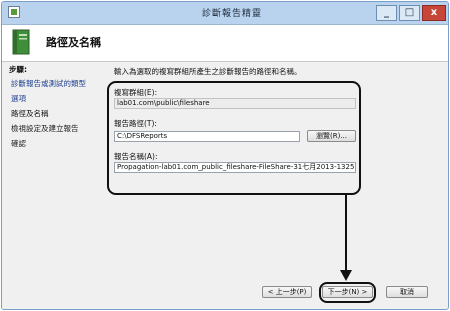 Image resolution: width=450 pixels, height=311 pixels. Describe the element at coordinates (409, 13) in the screenshot. I see `maximize-button: □` at that location.